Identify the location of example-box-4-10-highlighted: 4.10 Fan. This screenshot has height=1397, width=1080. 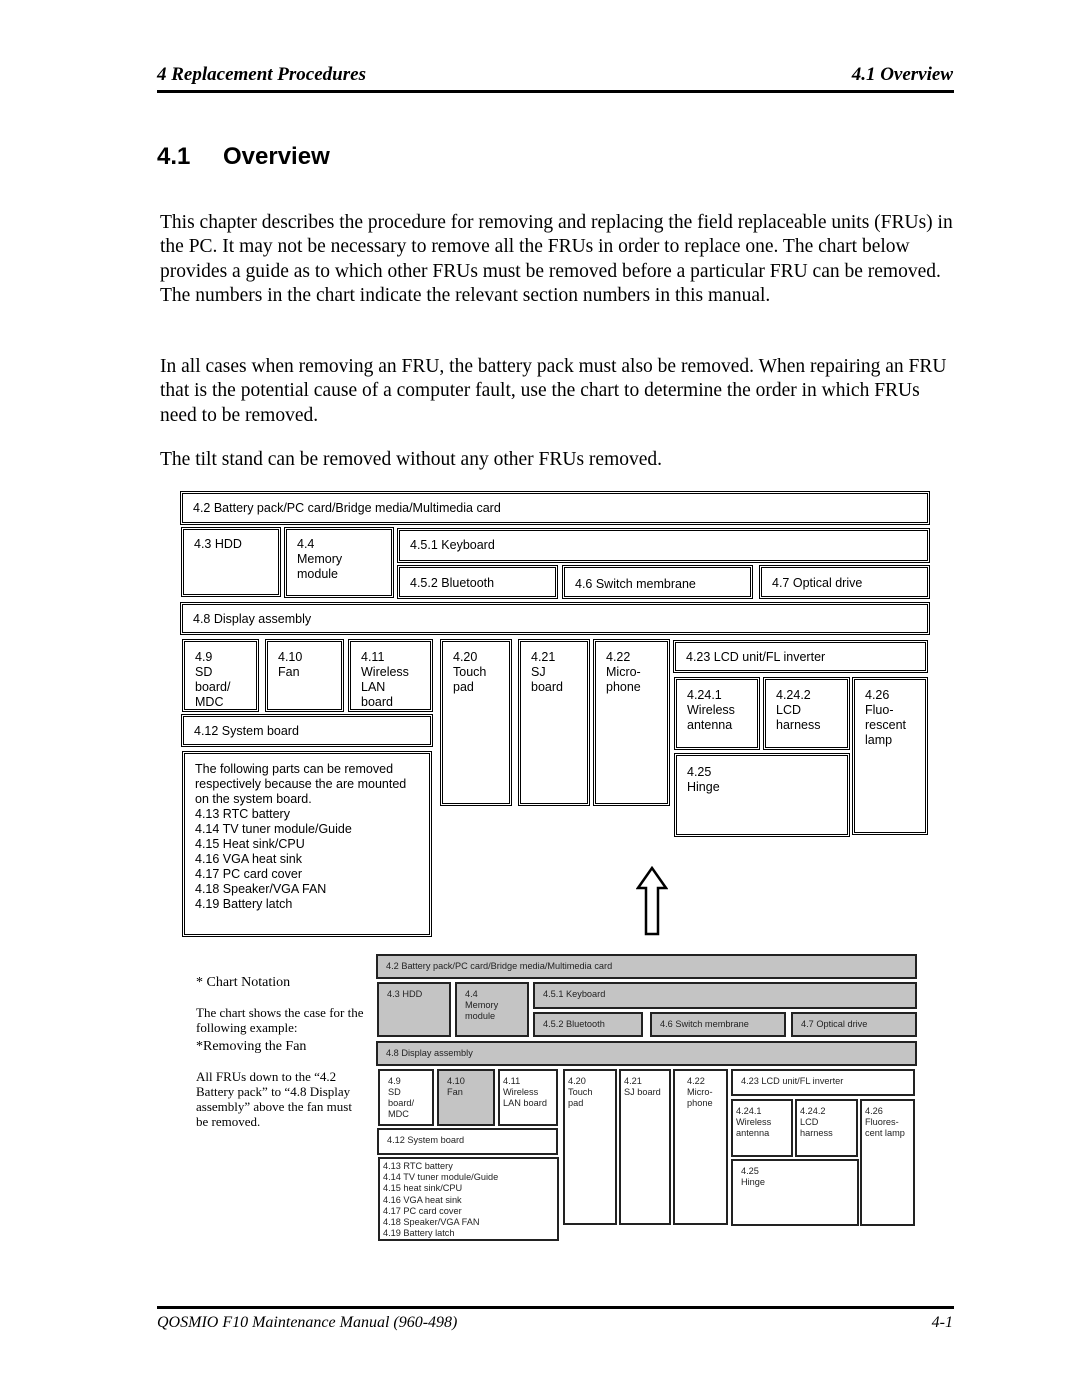
(466, 1097).